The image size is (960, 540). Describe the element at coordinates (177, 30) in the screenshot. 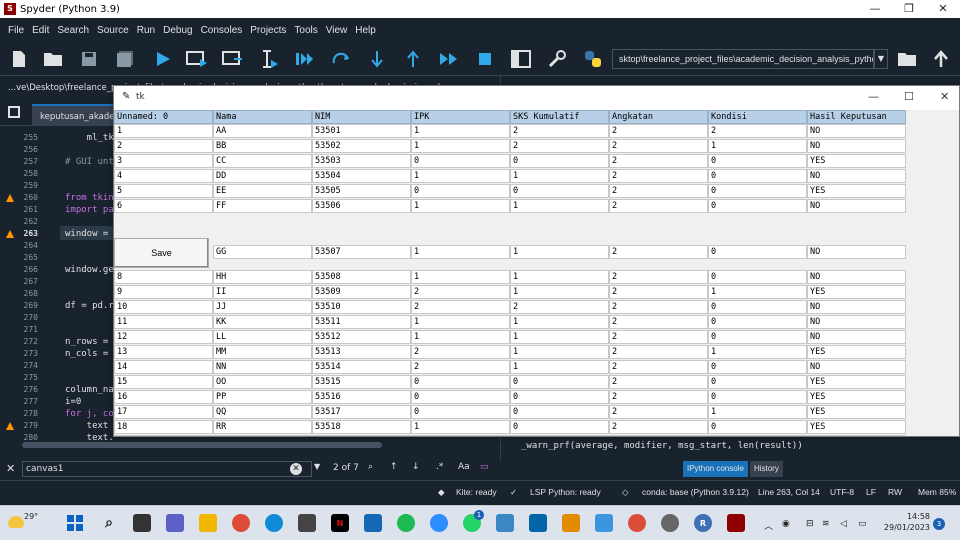

I see `menu-debug: Debug` at that location.